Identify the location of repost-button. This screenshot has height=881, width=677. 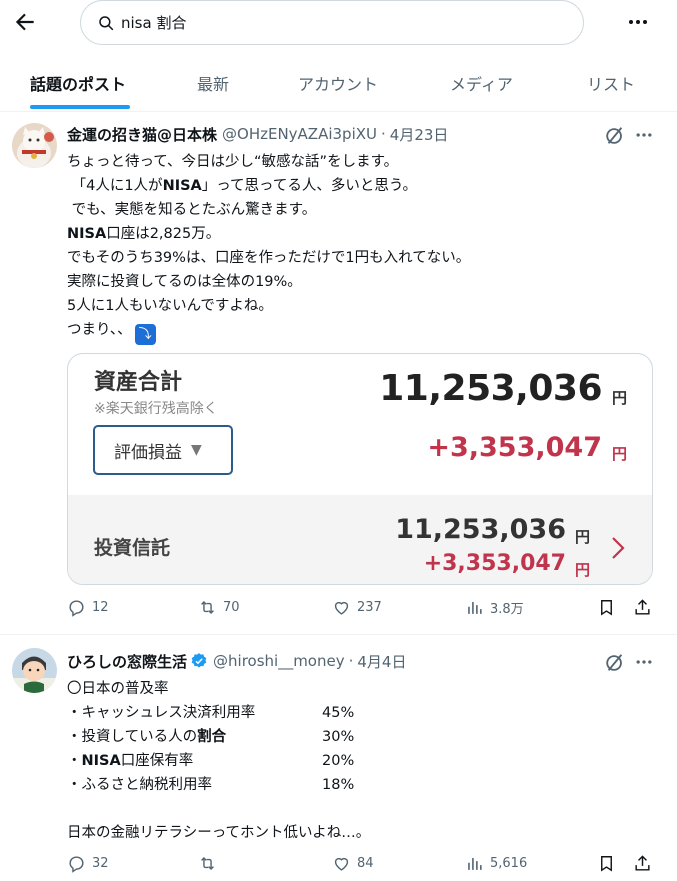
(210, 863).